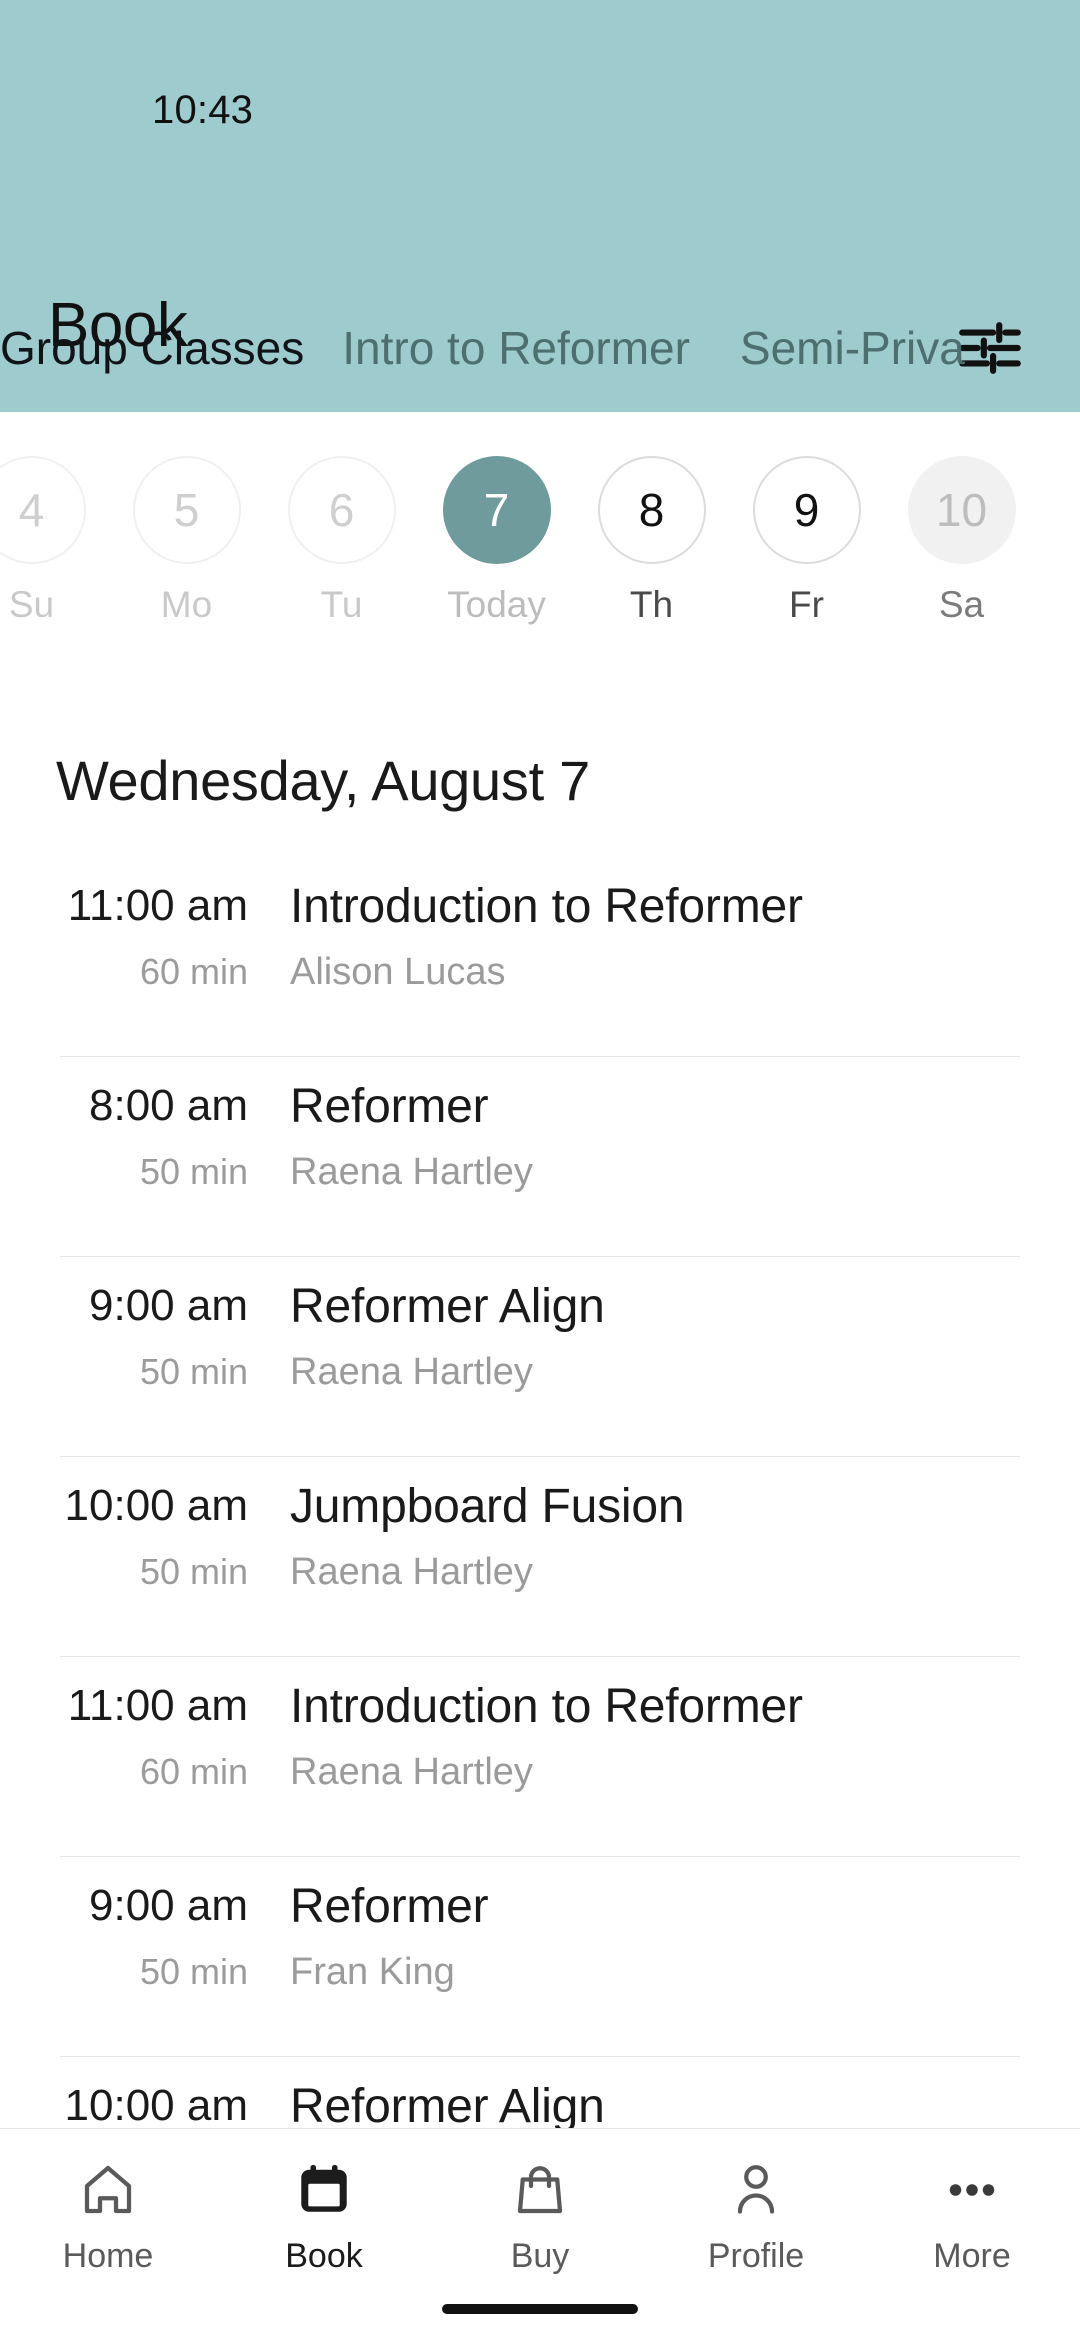  What do you see at coordinates (540, 262) in the screenshot?
I see `header-title-row: Book` at bounding box center [540, 262].